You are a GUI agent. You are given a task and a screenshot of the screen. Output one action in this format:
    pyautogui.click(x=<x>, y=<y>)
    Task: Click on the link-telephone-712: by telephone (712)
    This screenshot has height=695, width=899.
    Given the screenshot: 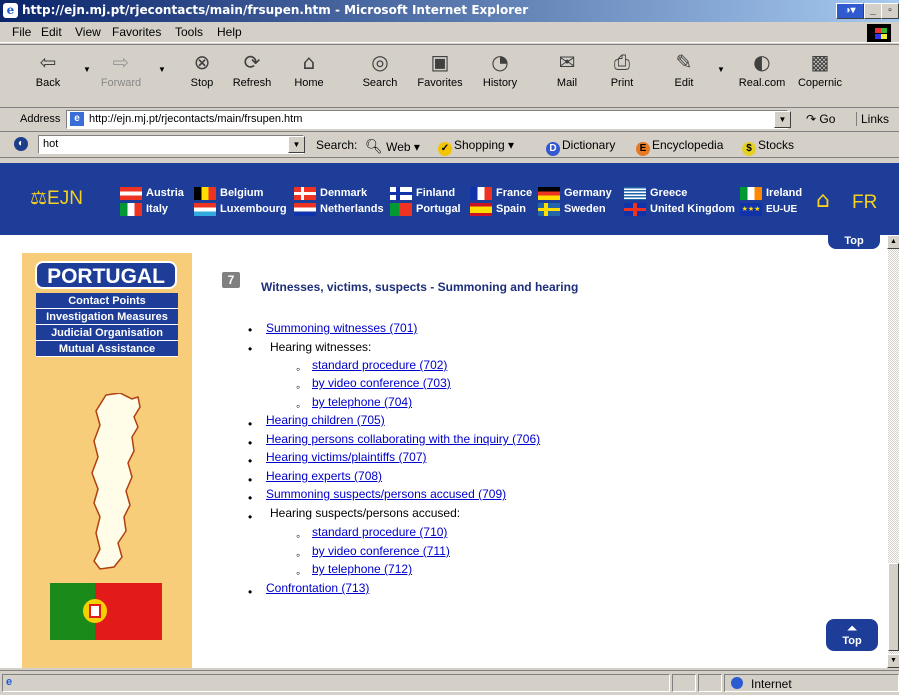 What is the action you would take?
    pyautogui.click(x=362, y=569)
    